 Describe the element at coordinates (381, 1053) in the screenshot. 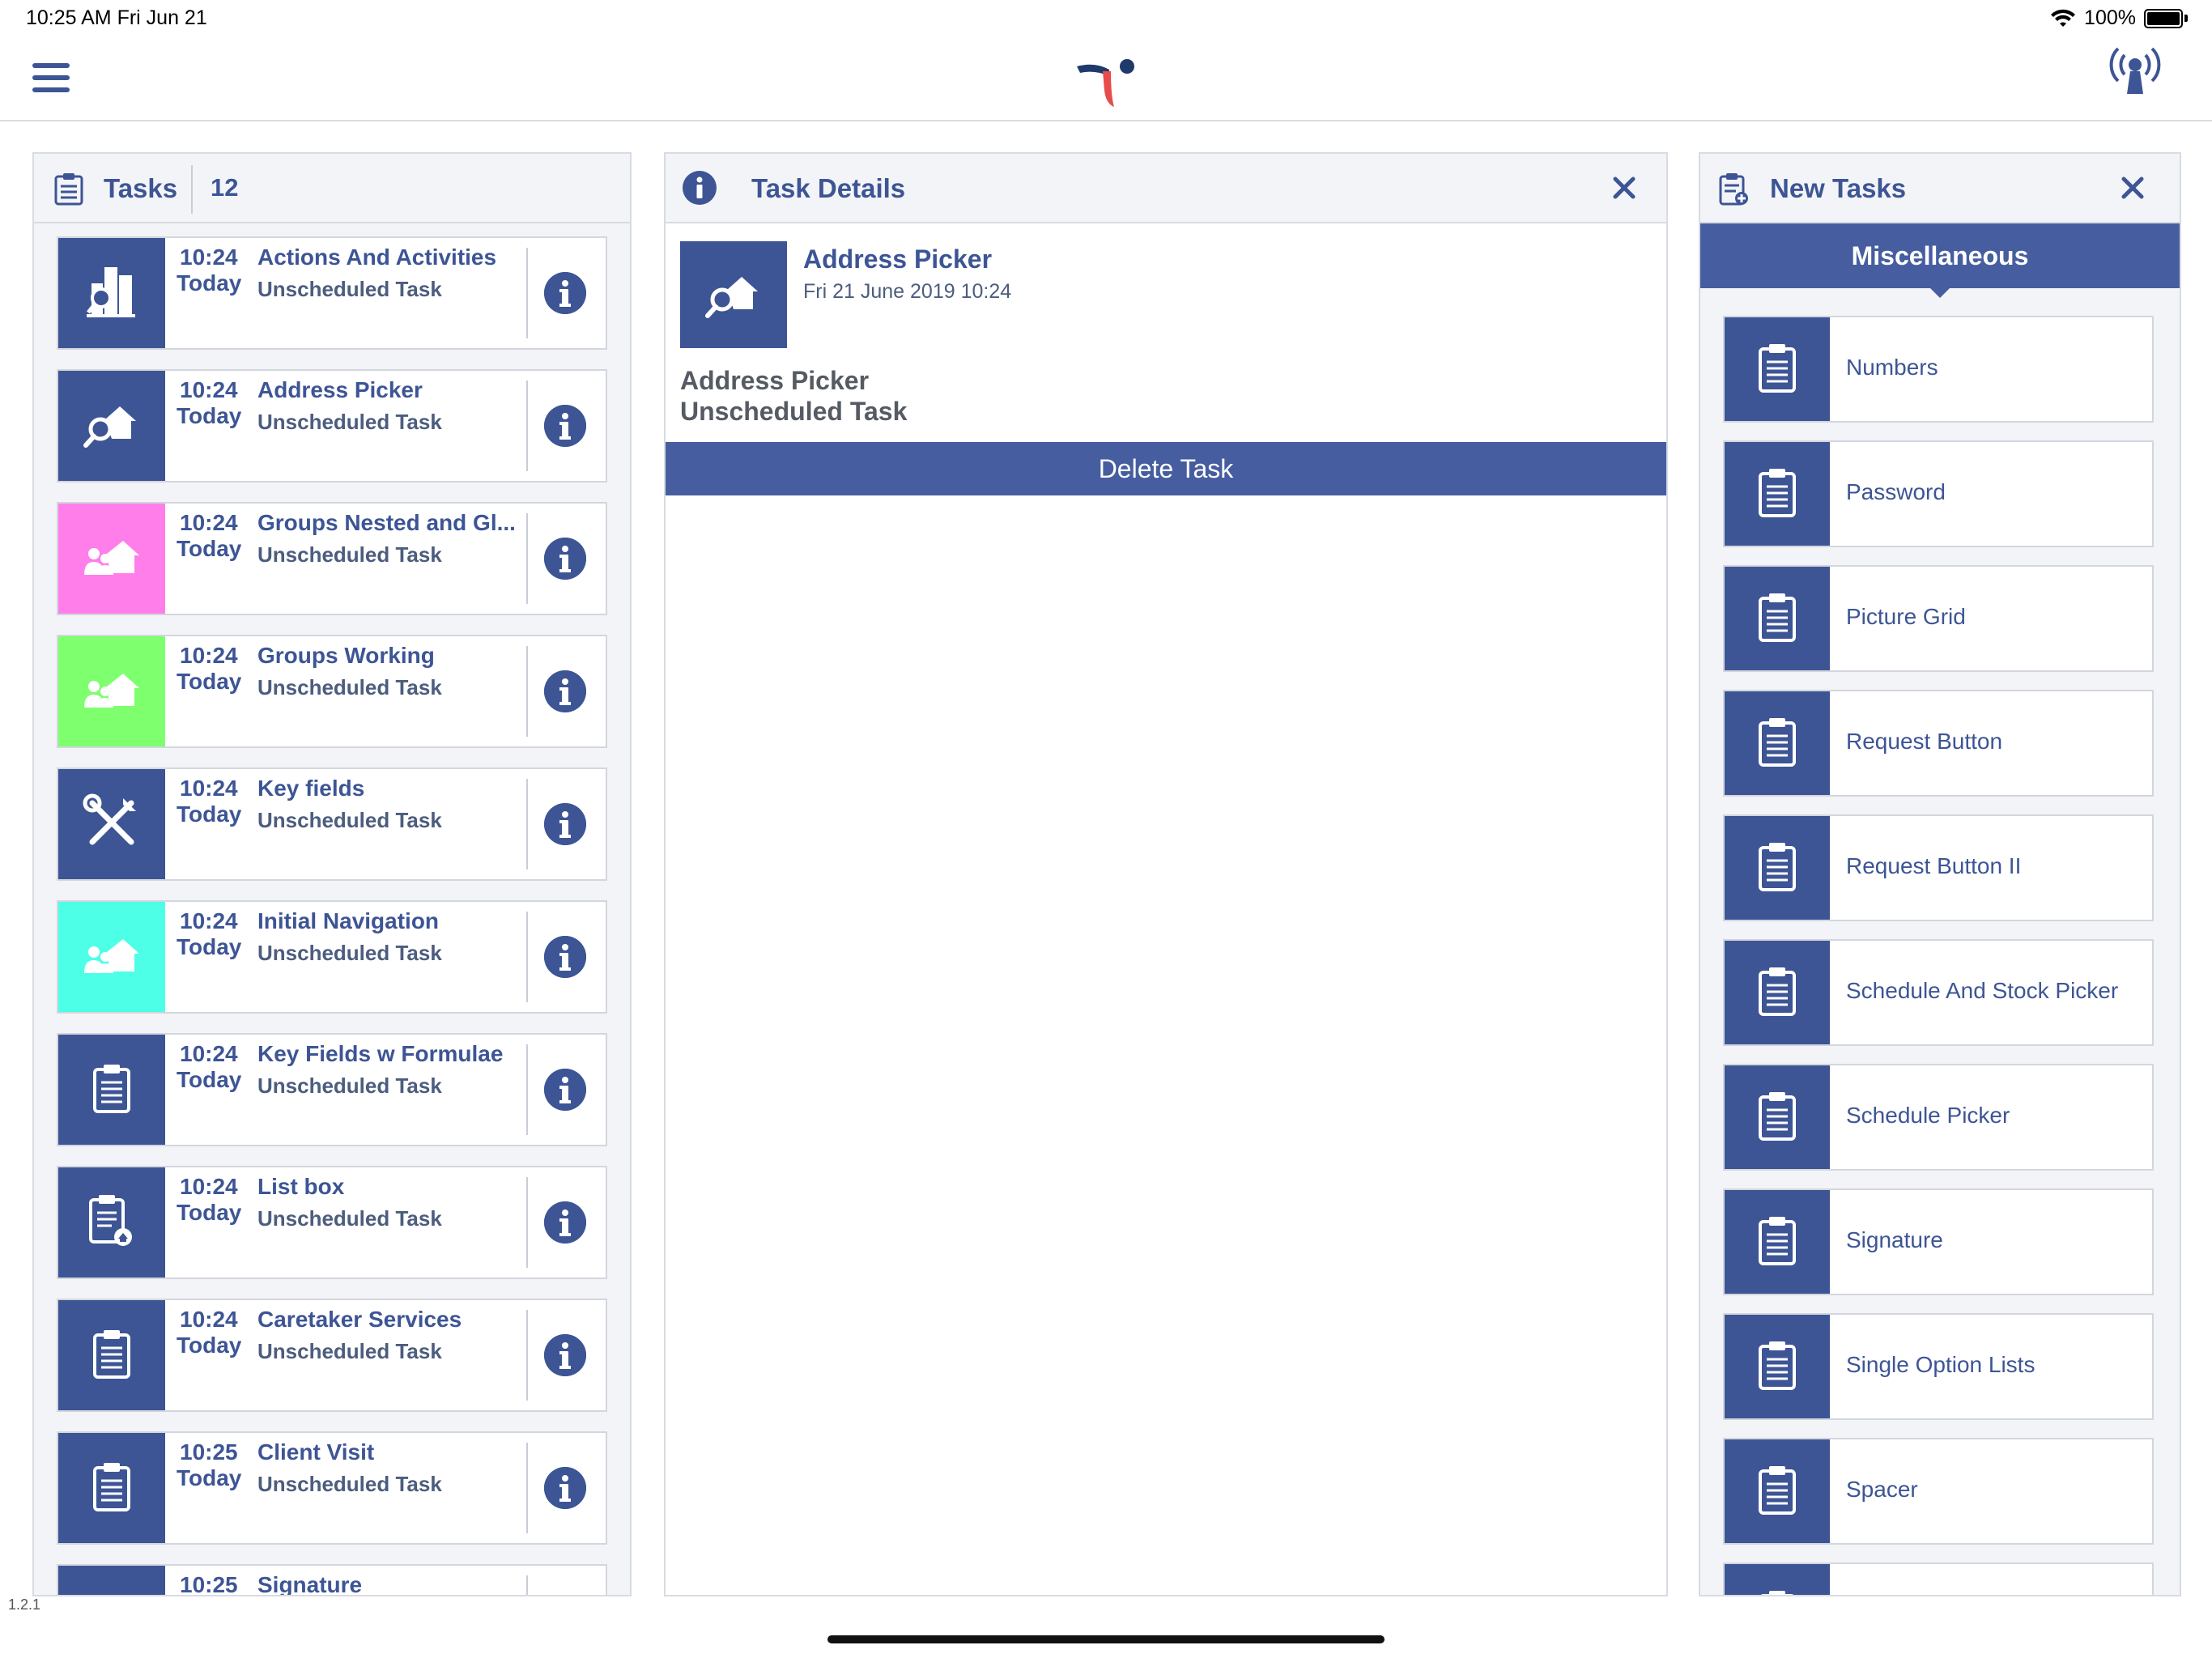

I see `task-title: Key Fields w Formulae` at that location.